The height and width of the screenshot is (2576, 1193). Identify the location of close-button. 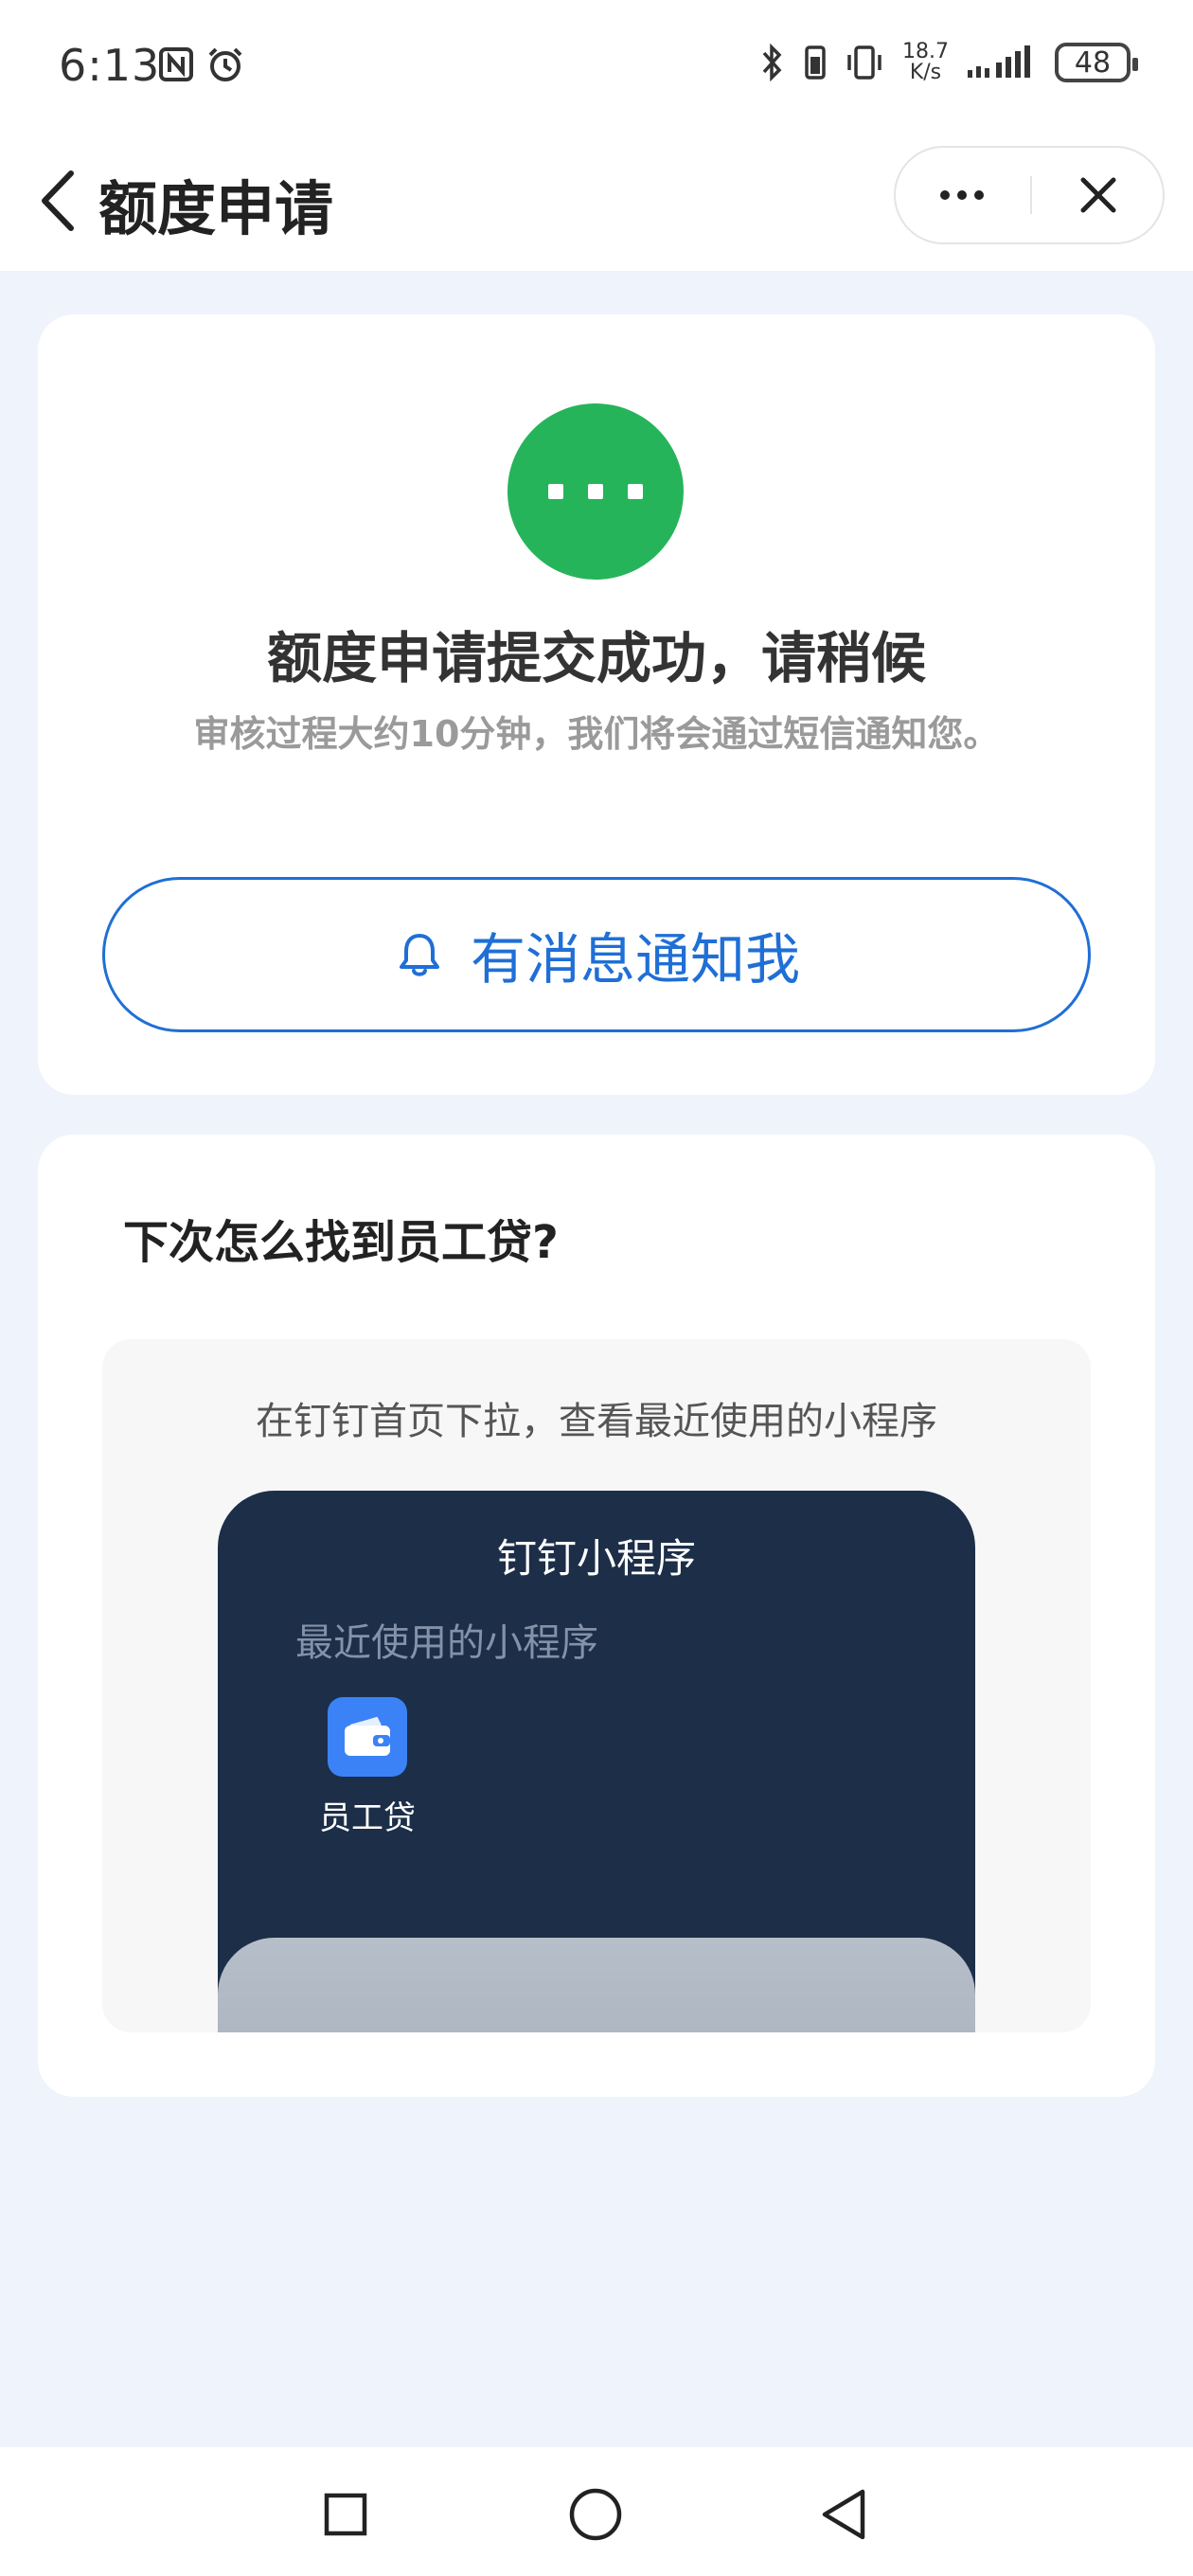
(1098, 195).